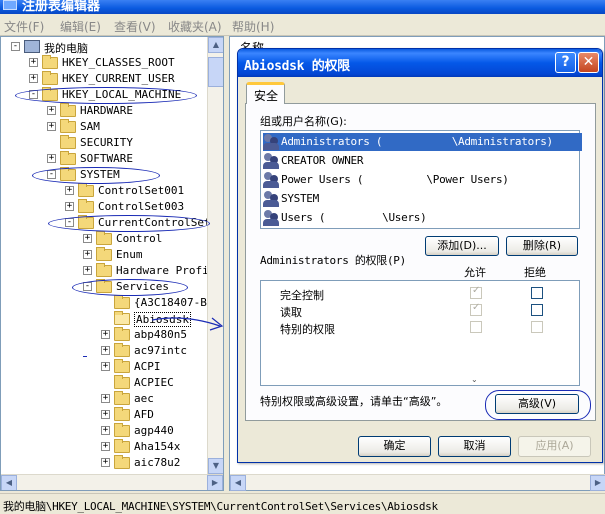  Describe the element at coordinates (422, 161) in the screenshot. I see `user-list-item: CREATOR OWNER` at that location.